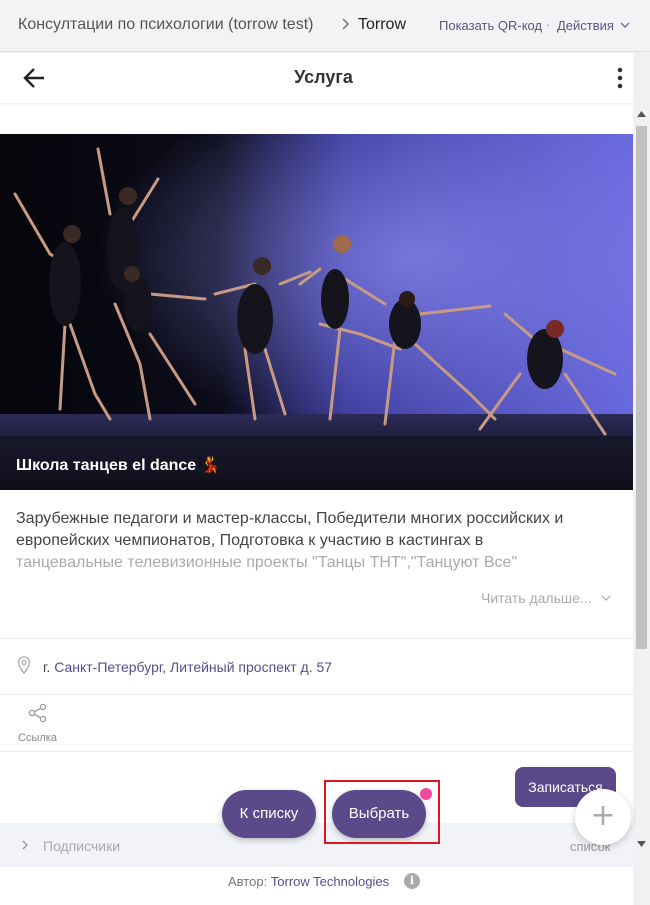  Describe the element at coordinates (37, 738) in the screenshot. I see `share-label: Ссылка` at that location.